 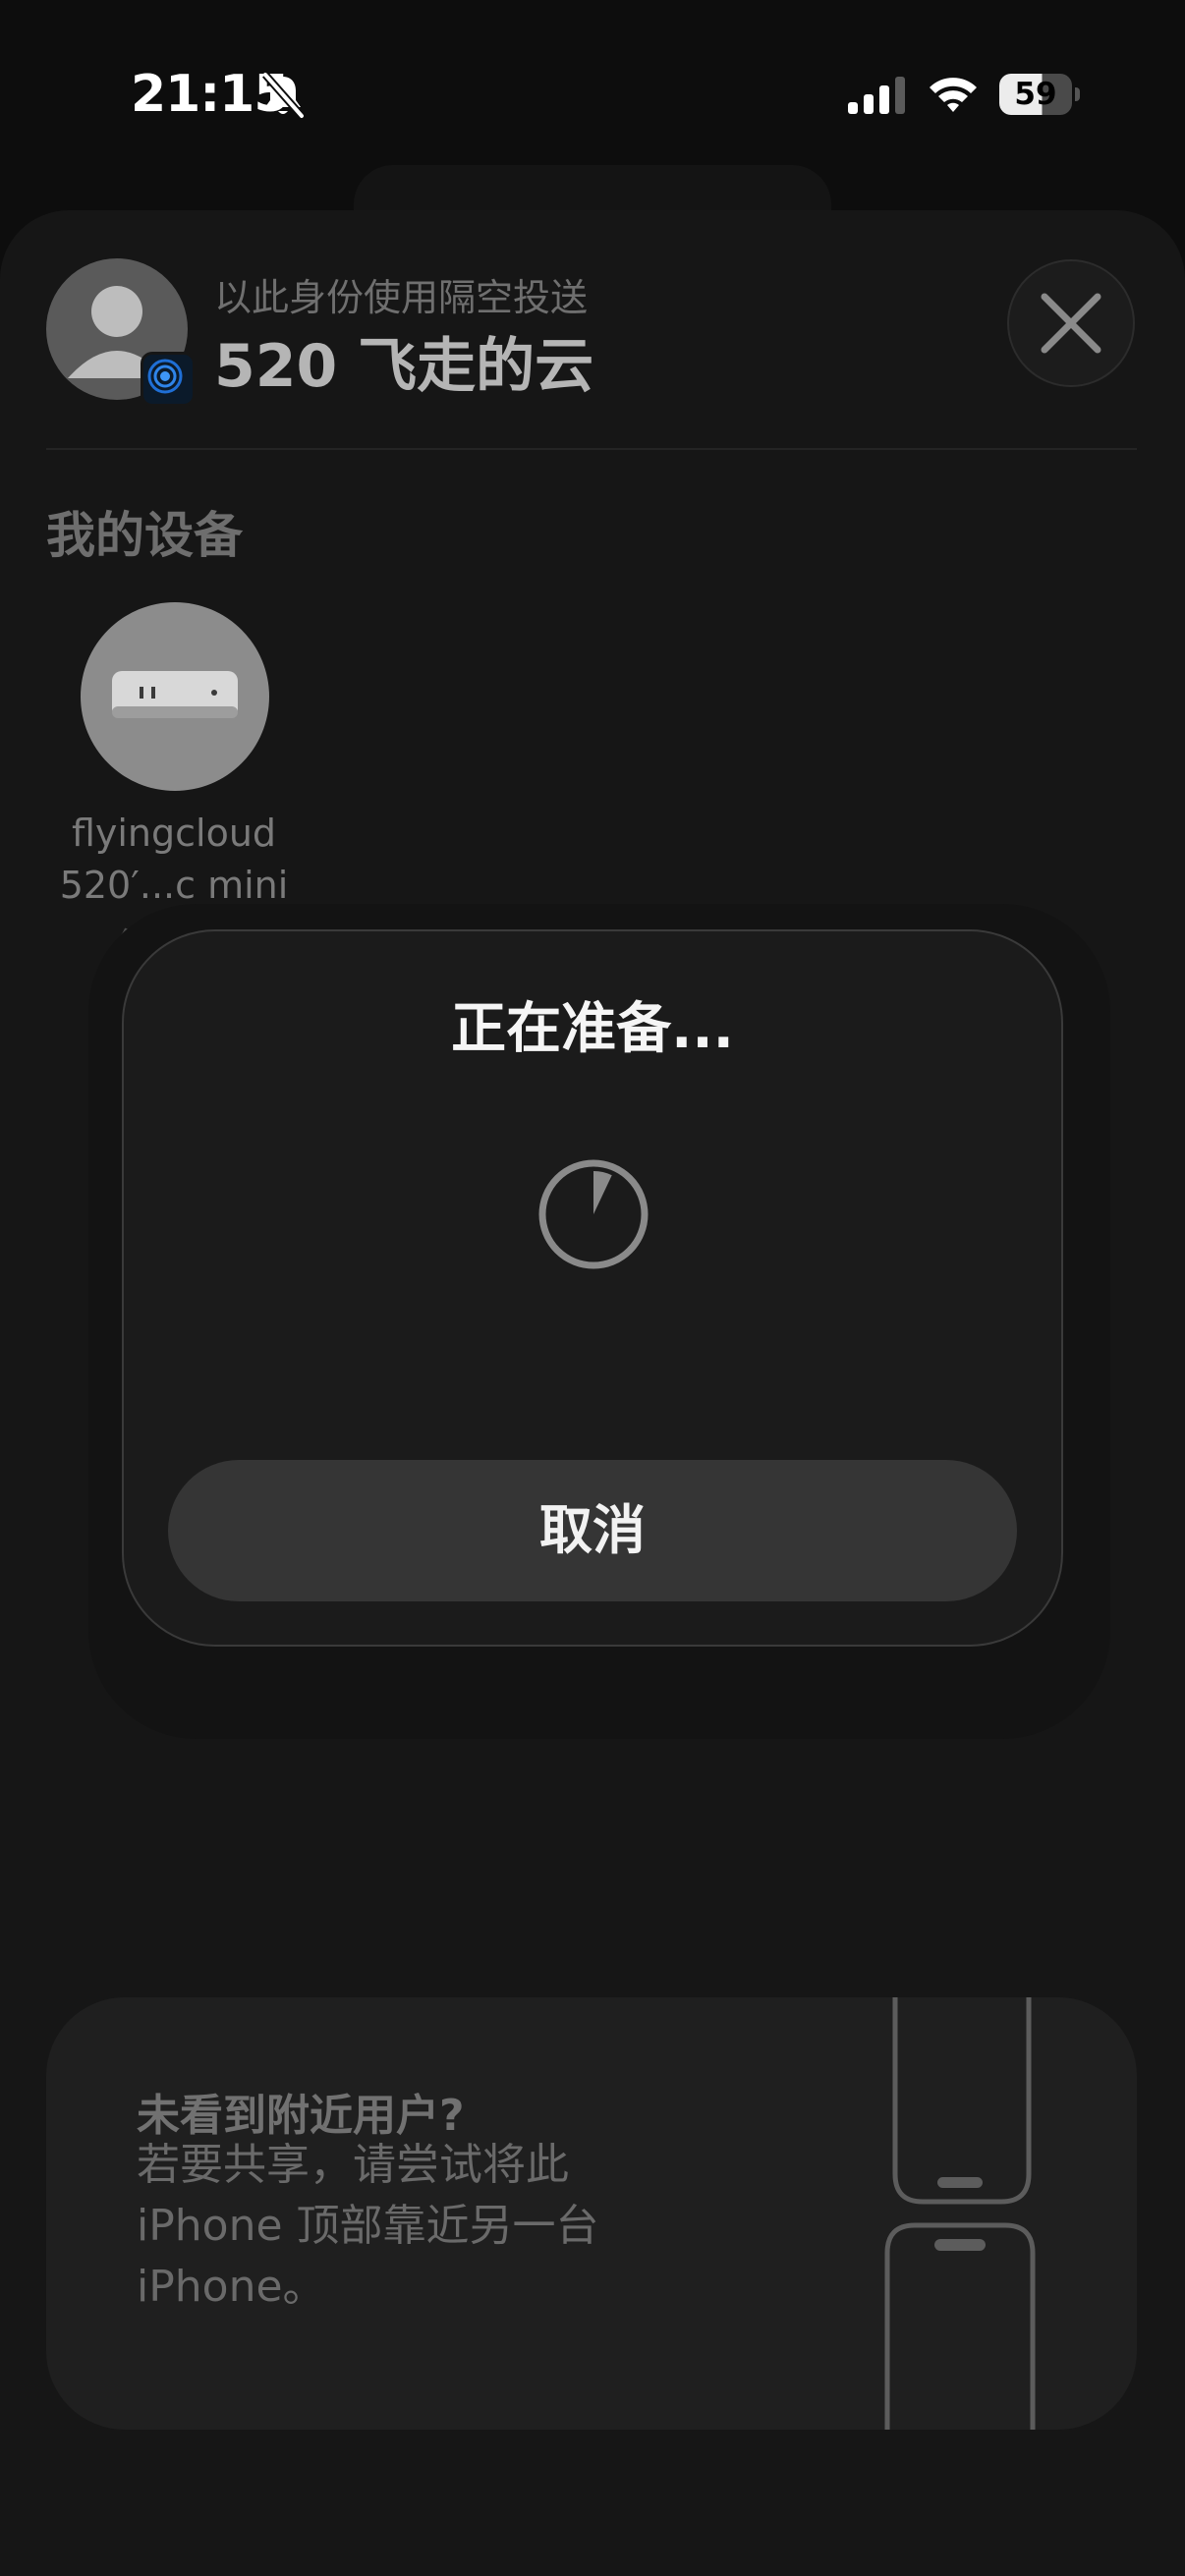 I want to click on device-name-line1: flyingcloud, so click(x=174, y=833).